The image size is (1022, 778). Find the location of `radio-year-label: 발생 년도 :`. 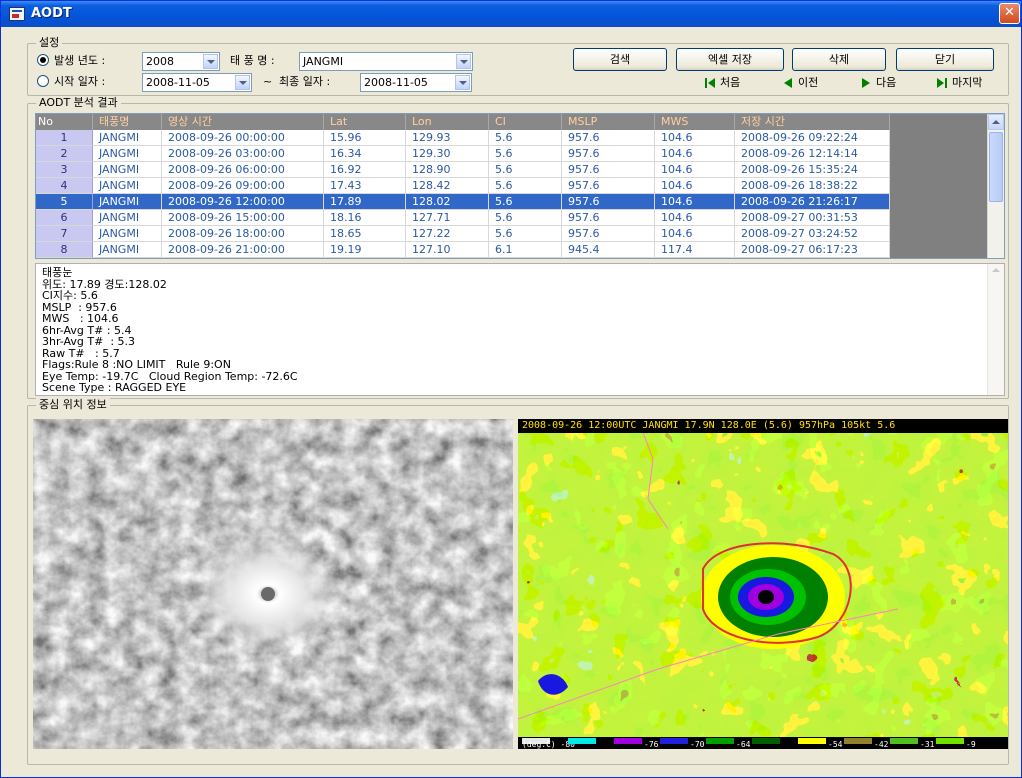

radio-year-label: 발생 년도 : is located at coordinates (80, 60).